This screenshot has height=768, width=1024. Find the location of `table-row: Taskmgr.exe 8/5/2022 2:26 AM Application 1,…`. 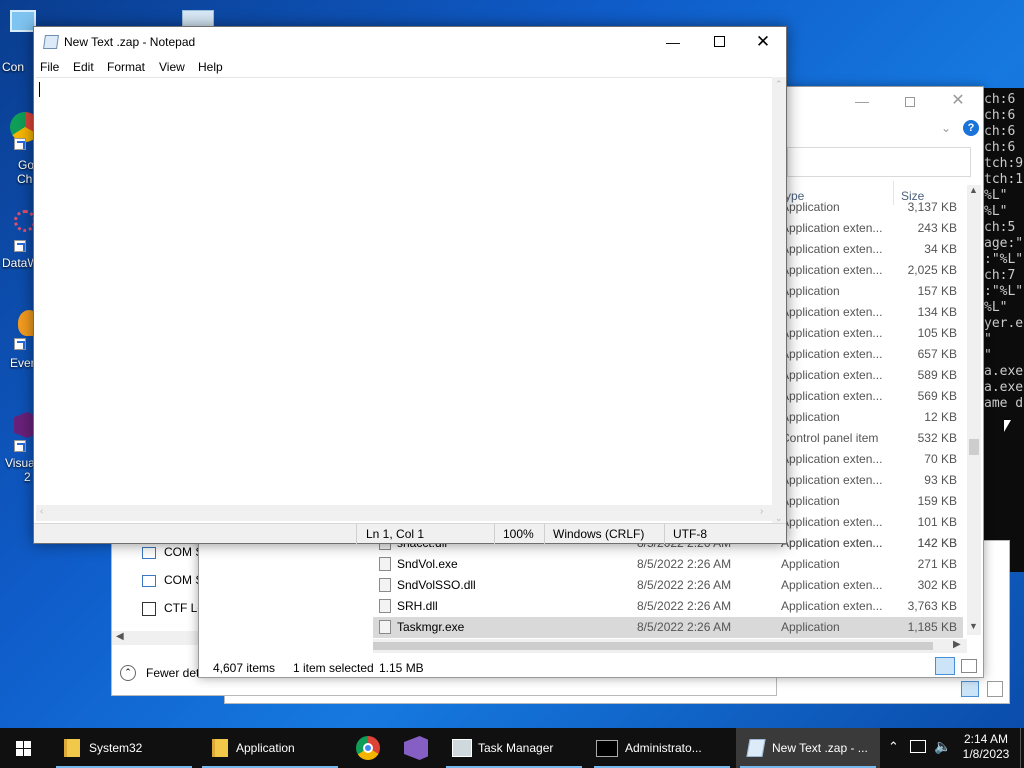

table-row: Taskmgr.exe 8/5/2022 2:26 AM Application 1,… is located at coordinates (668, 627).